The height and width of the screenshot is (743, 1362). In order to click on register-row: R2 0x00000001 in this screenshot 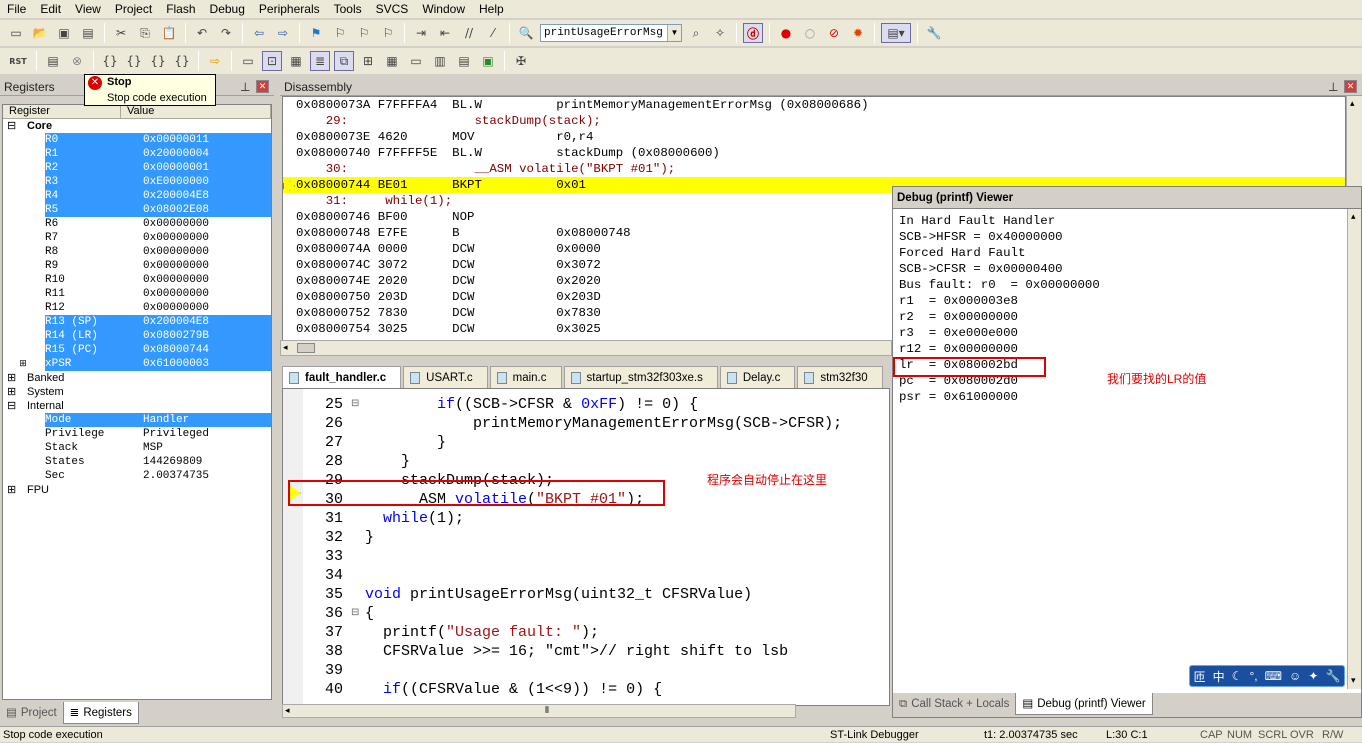, I will do `click(137, 168)`.